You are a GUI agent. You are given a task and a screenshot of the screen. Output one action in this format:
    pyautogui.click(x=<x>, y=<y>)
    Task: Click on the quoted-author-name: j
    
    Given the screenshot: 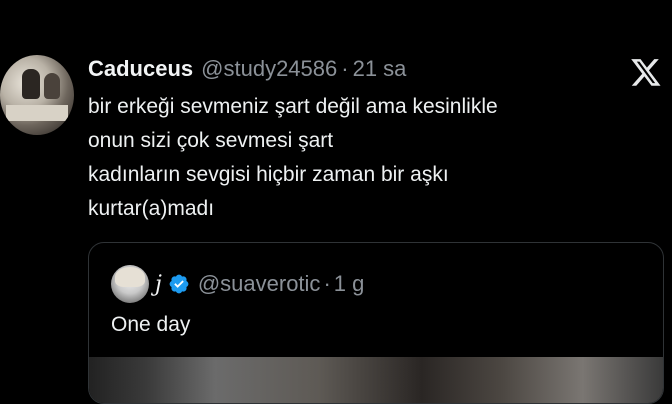 What is the action you would take?
    pyautogui.click(x=158, y=284)
    